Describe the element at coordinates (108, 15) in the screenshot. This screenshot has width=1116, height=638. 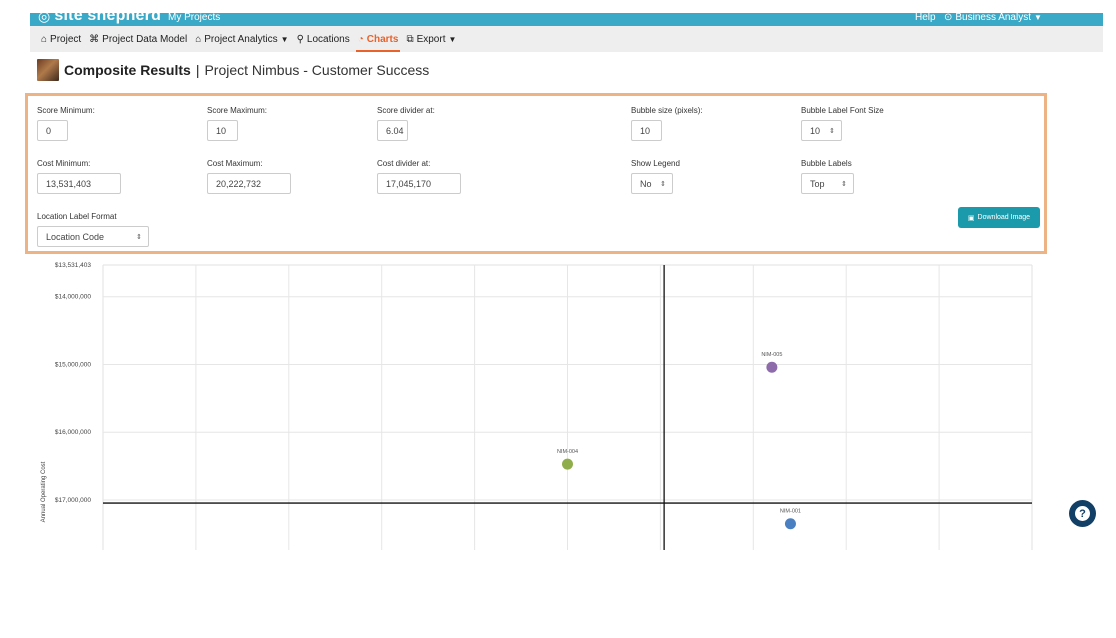
I see `brand-name: site shepherd` at that location.